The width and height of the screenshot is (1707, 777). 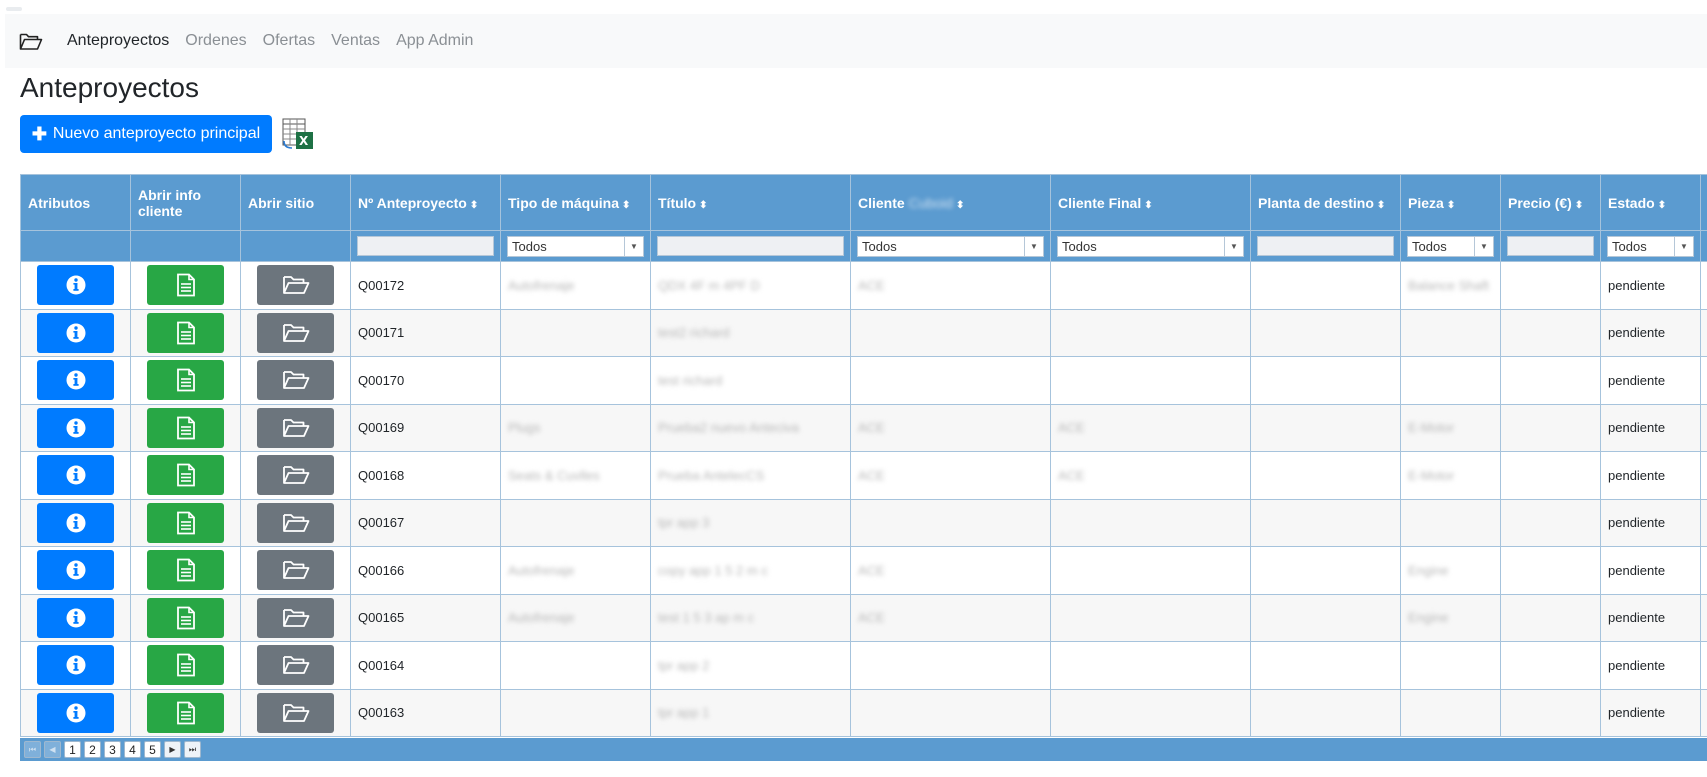 I want to click on nav-ofertas: Ofertas, so click(x=289, y=41).